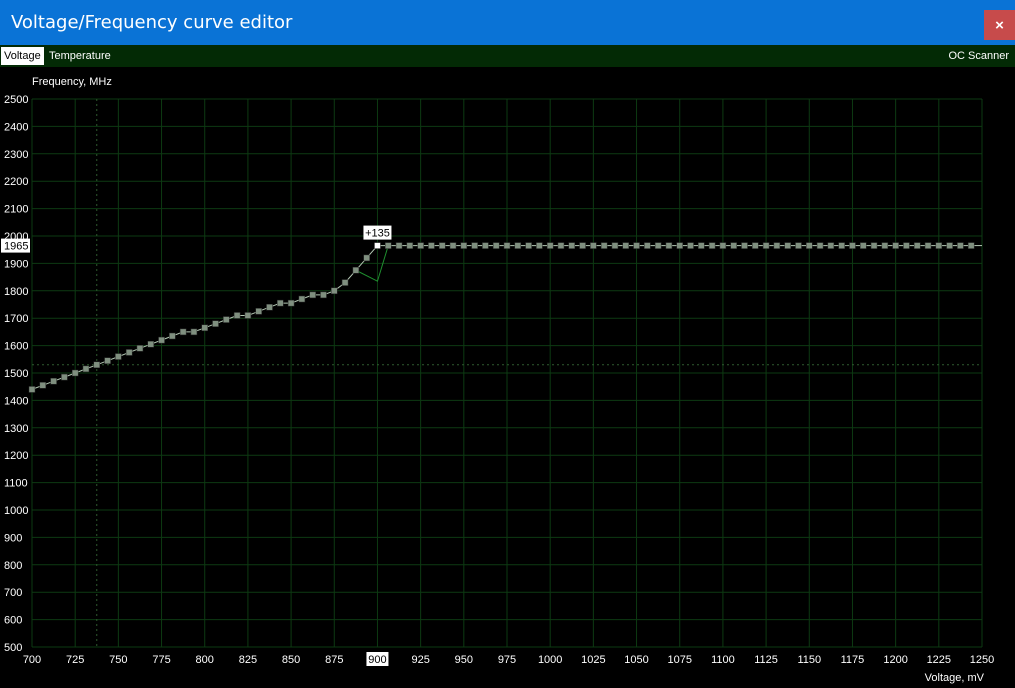 The width and height of the screenshot is (1015, 688). Describe the element at coordinates (22, 56) in the screenshot. I see `tab-voltage: Voltage` at that location.